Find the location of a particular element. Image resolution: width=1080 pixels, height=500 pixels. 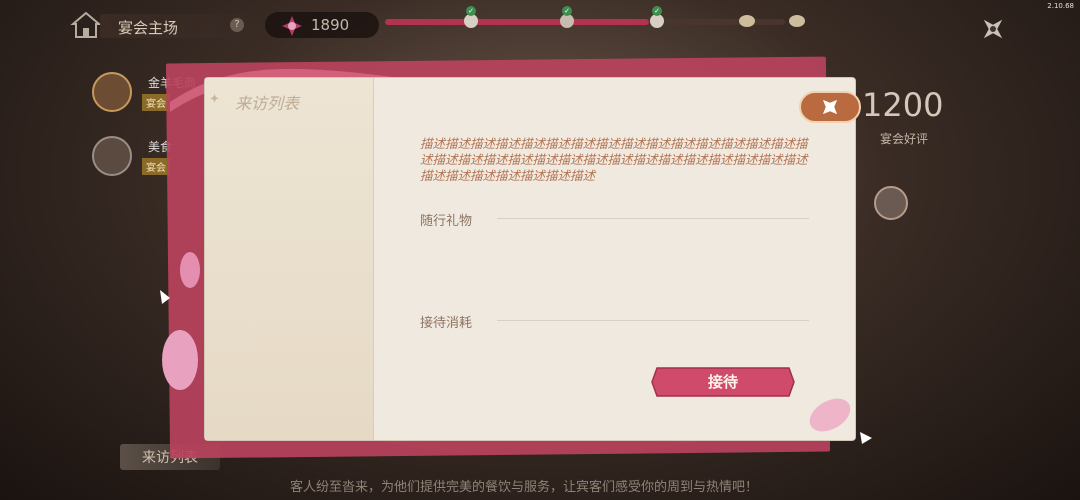

home-icon is located at coordinates (86, 24).